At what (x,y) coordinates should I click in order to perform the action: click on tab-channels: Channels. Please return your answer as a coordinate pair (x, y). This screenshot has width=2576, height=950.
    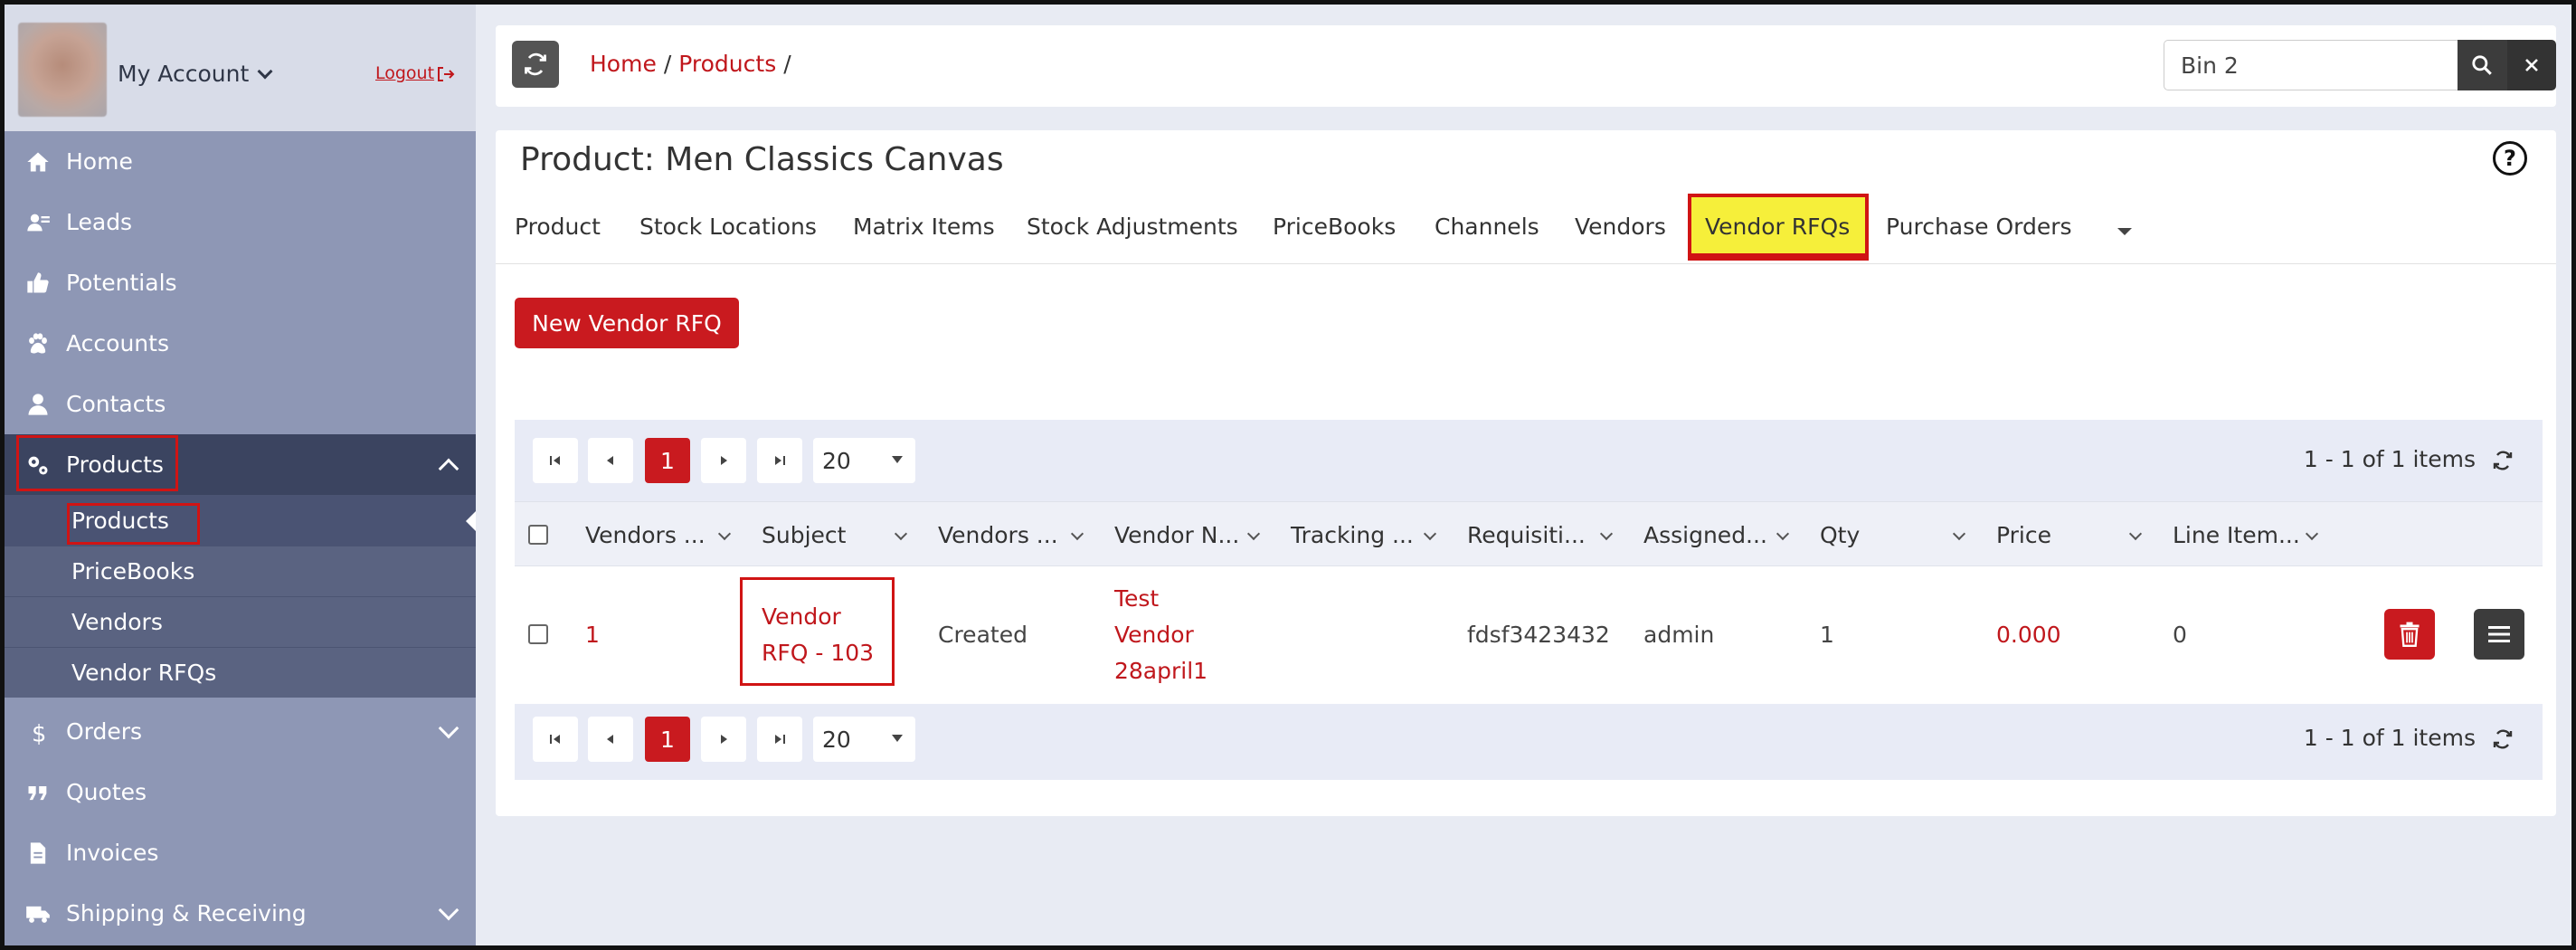
    Looking at the image, I should click on (1487, 227).